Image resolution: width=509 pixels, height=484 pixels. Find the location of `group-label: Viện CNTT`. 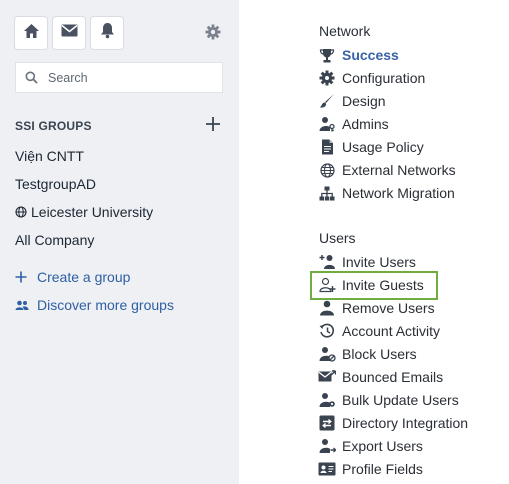

group-label: Viện CNTT is located at coordinates (49, 156).